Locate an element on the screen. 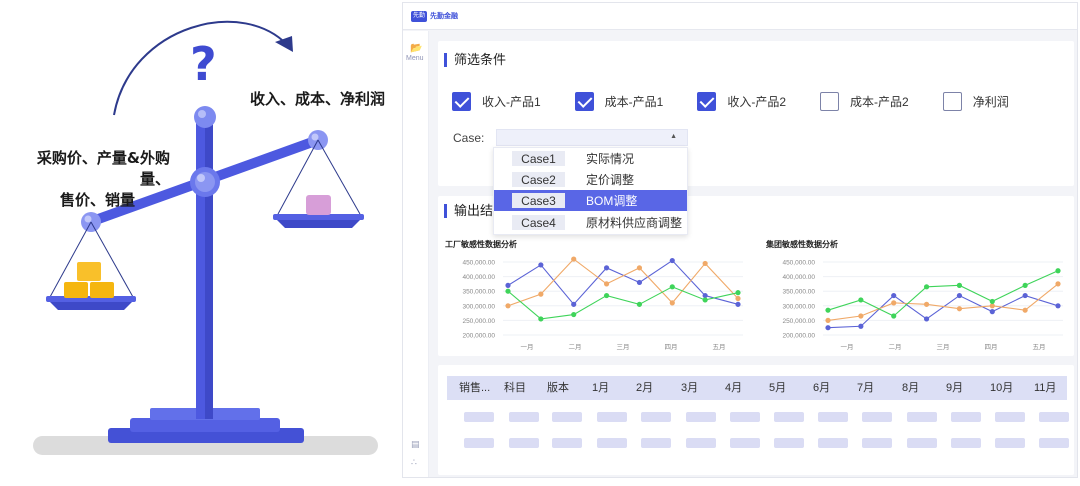 Image resolution: width=1080 pixels, height=486 pixels. column-header: 版本 is located at coordinates (558, 388).